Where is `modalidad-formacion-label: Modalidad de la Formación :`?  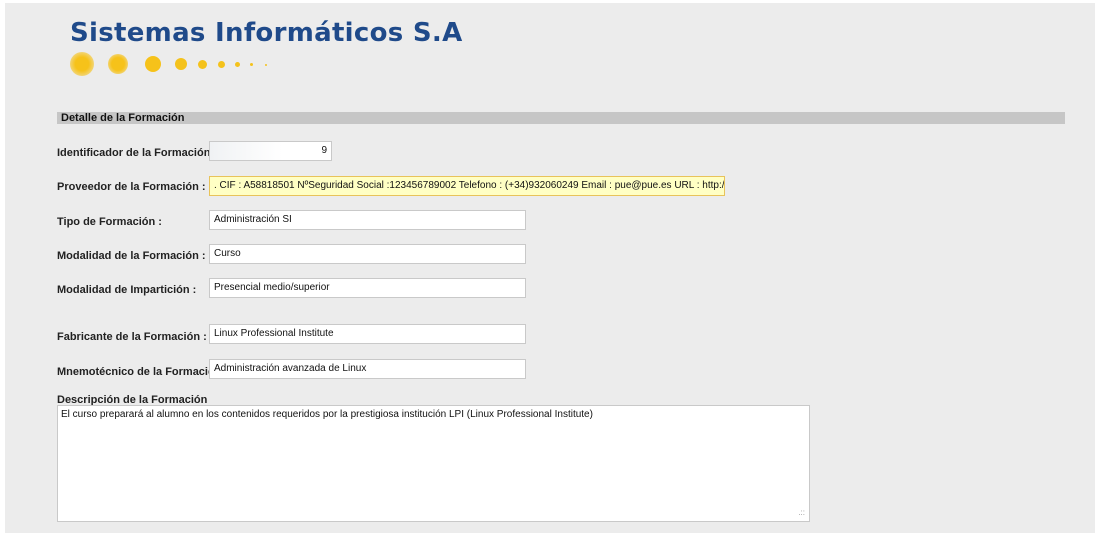
modalidad-formacion-label: Modalidad de la Formación : is located at coordinates (131, 256).